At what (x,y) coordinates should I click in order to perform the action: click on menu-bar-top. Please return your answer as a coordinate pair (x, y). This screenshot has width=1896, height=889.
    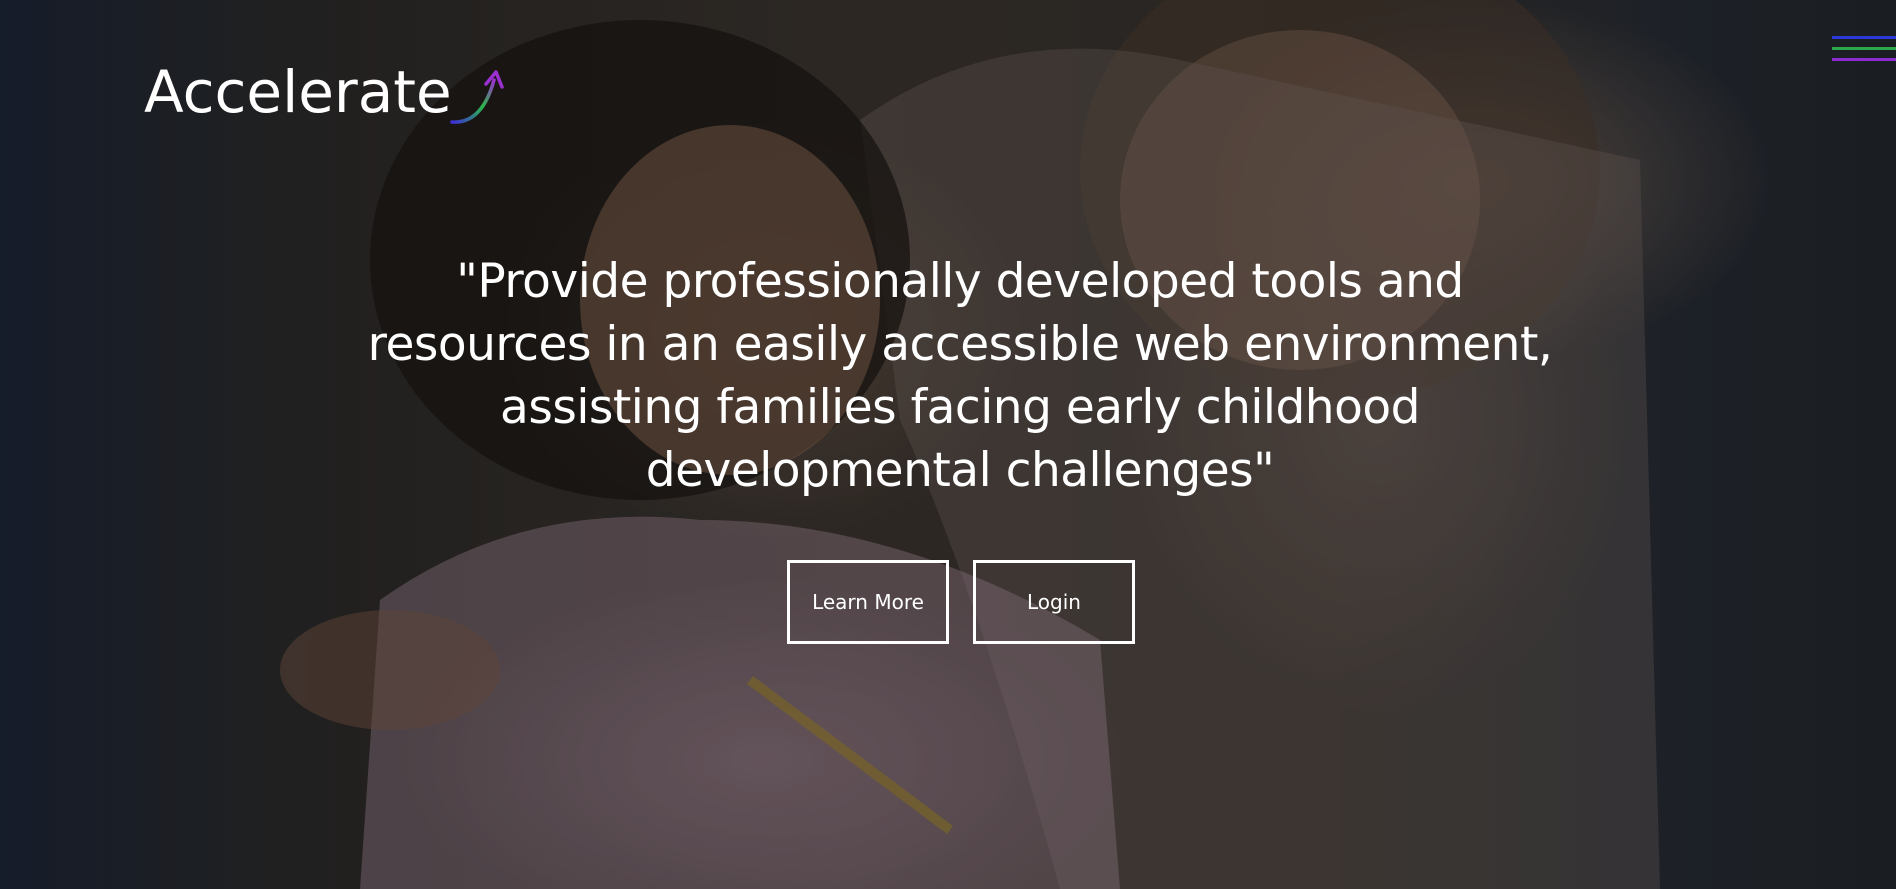
    Looking at the image, I should click on (1864, 37).